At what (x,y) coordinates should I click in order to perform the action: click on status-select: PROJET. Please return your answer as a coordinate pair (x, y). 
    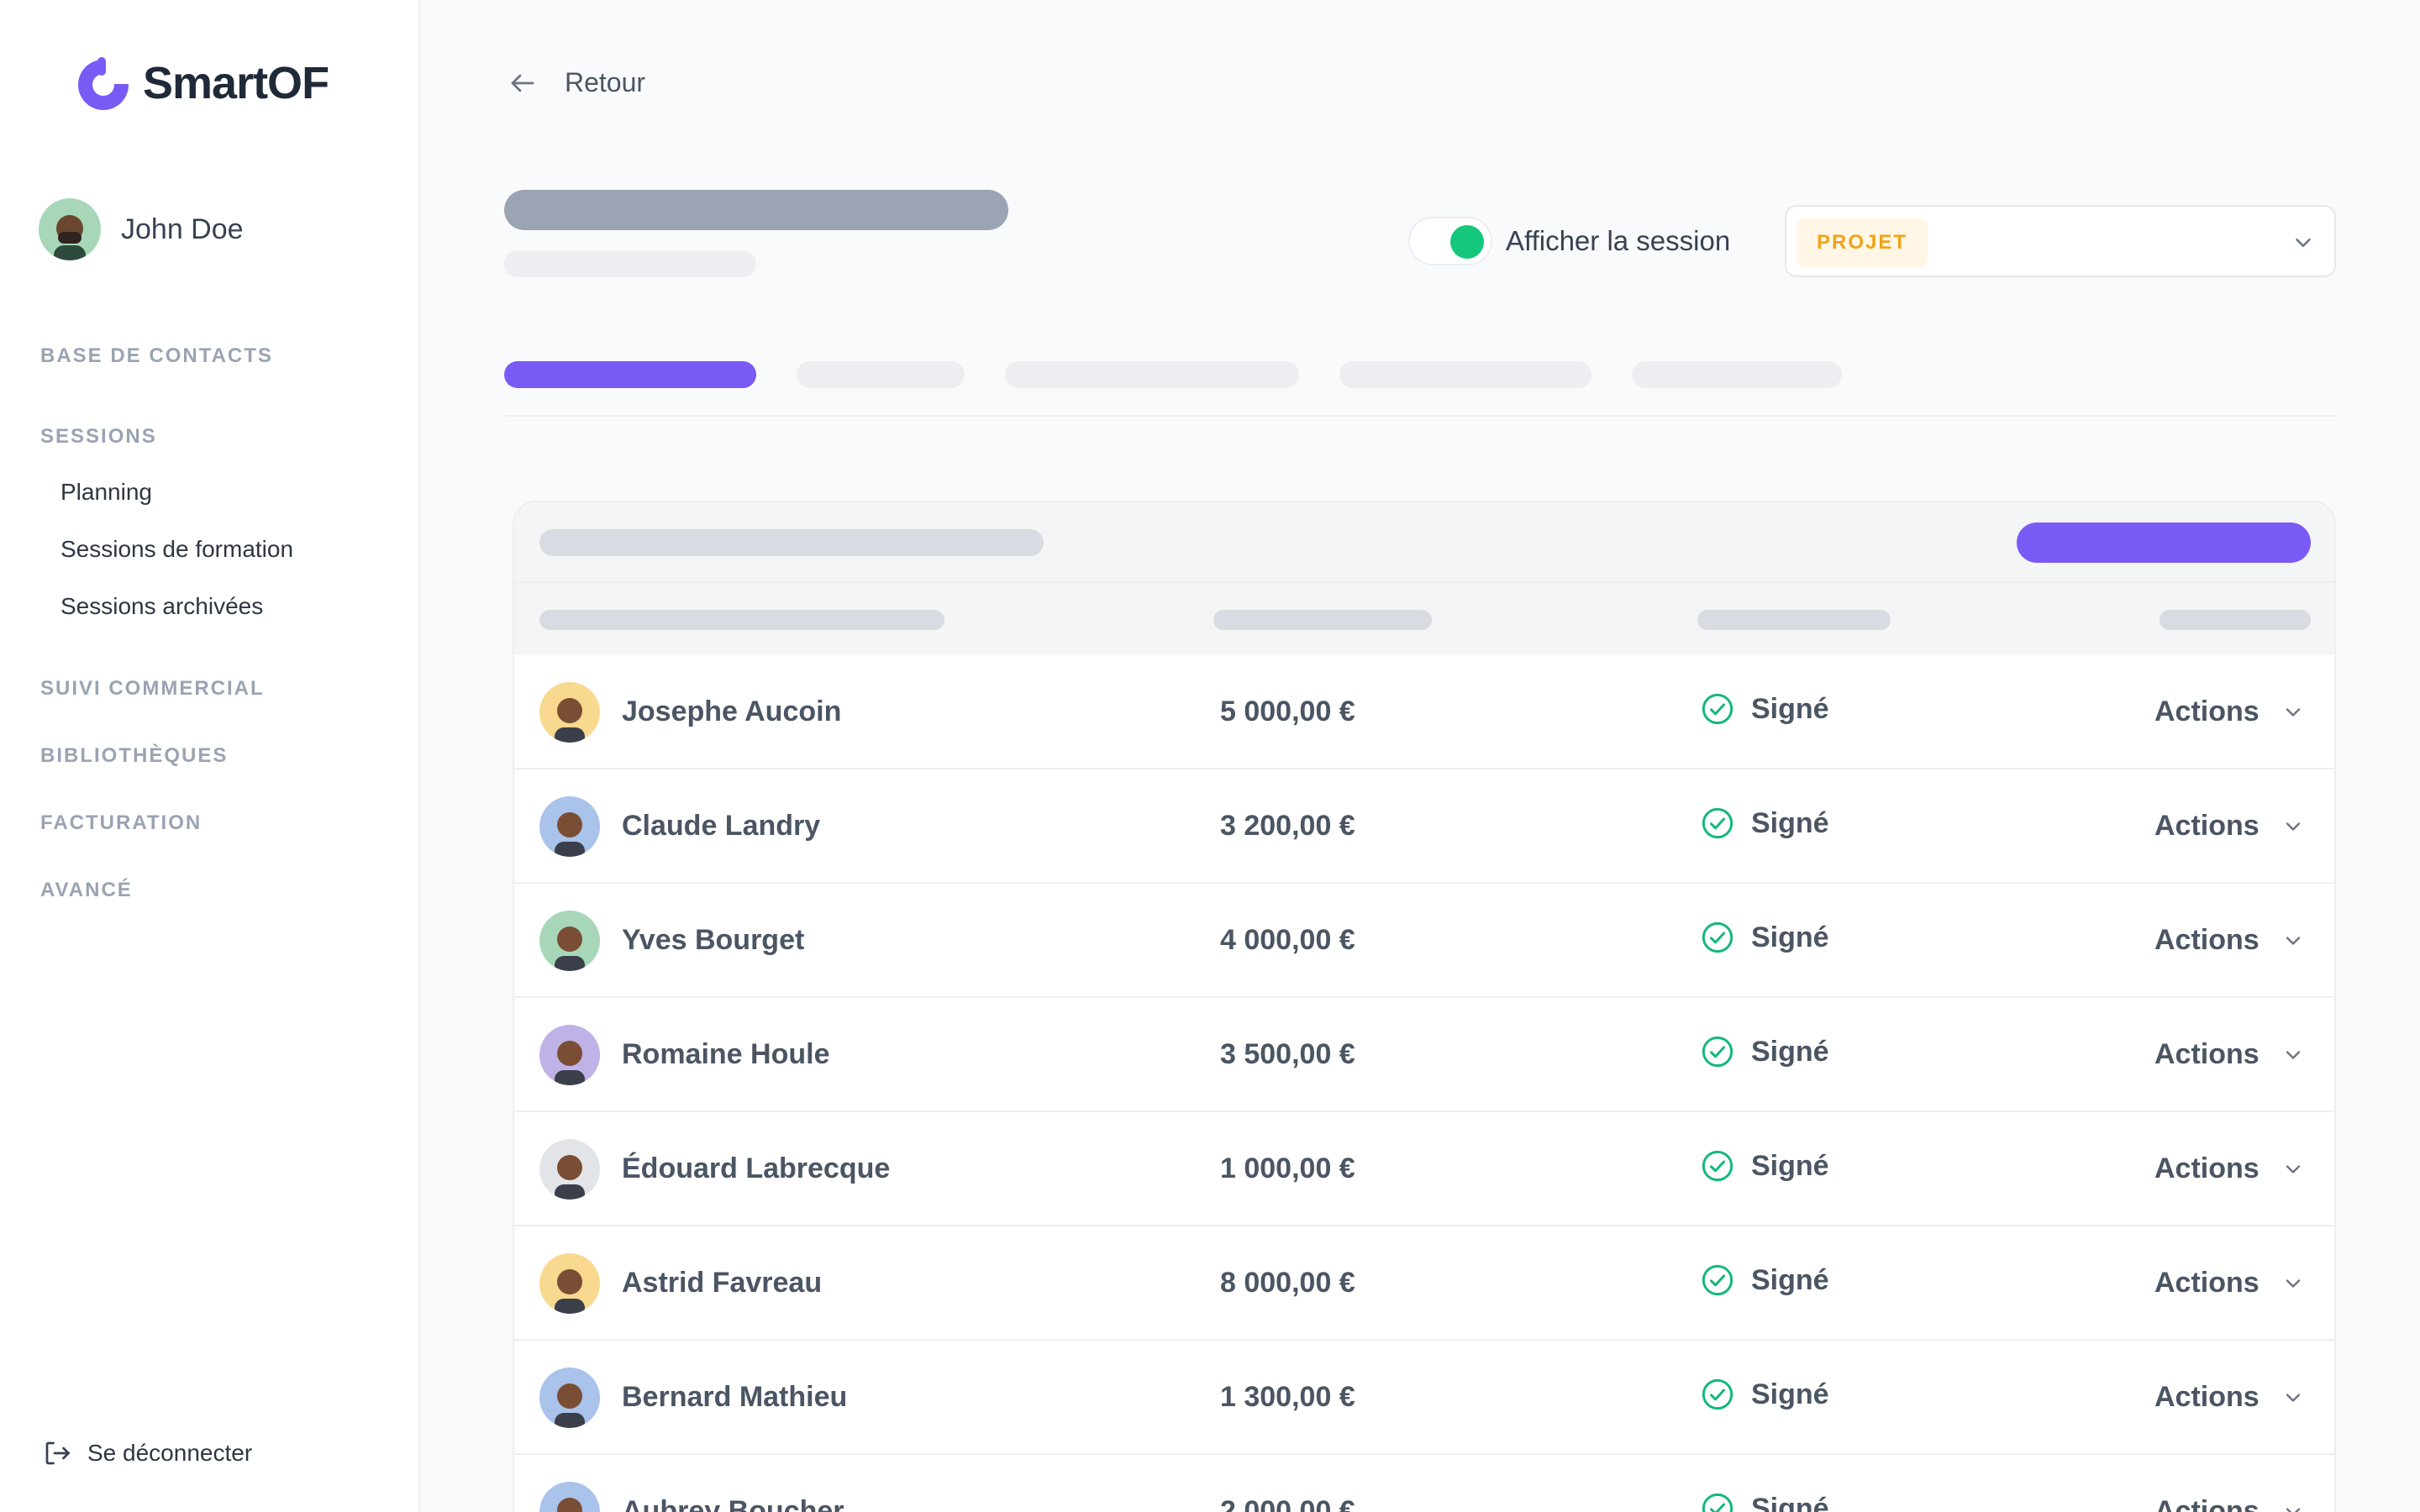
    Looking at the image, I should click on (2060, 241).